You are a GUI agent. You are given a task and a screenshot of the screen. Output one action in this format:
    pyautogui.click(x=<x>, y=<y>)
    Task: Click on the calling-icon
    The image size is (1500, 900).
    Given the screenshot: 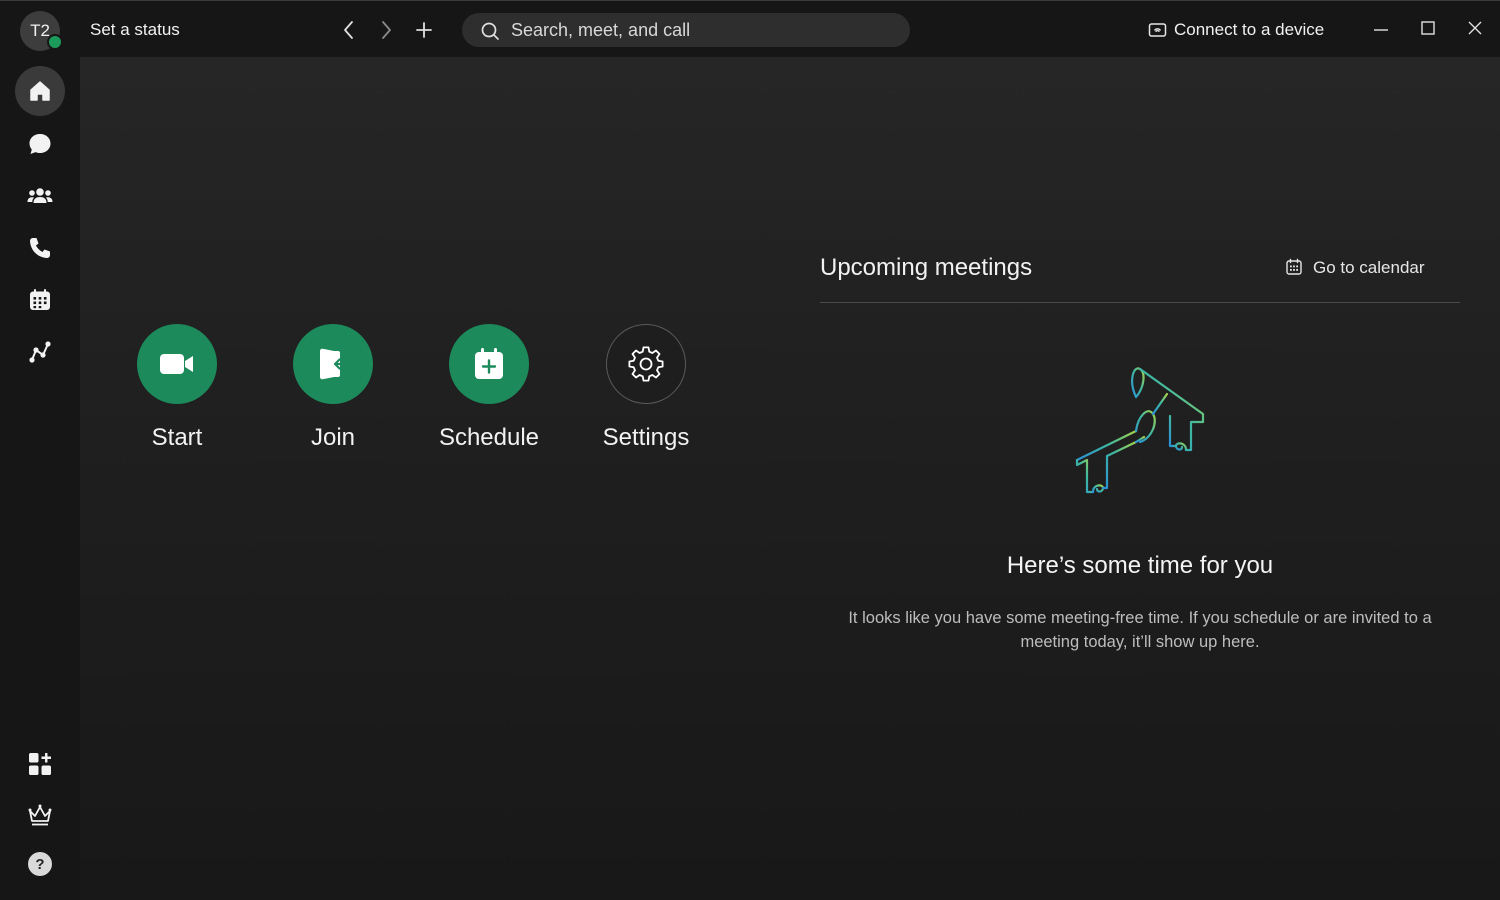 What is the action you would take?
    pyautogui.click(x=40, y=248)
    